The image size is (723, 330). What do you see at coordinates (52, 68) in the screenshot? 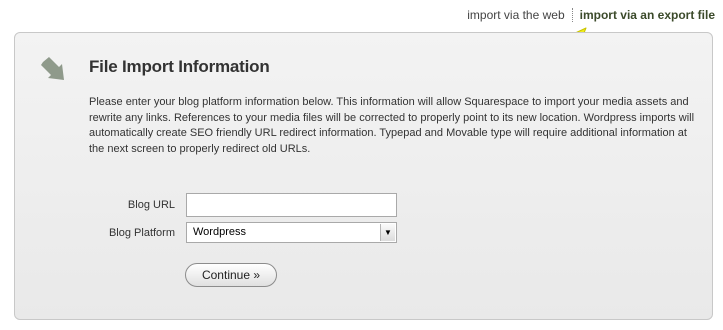
I see `import-arrow-icon` at bounding box center [52, 68].